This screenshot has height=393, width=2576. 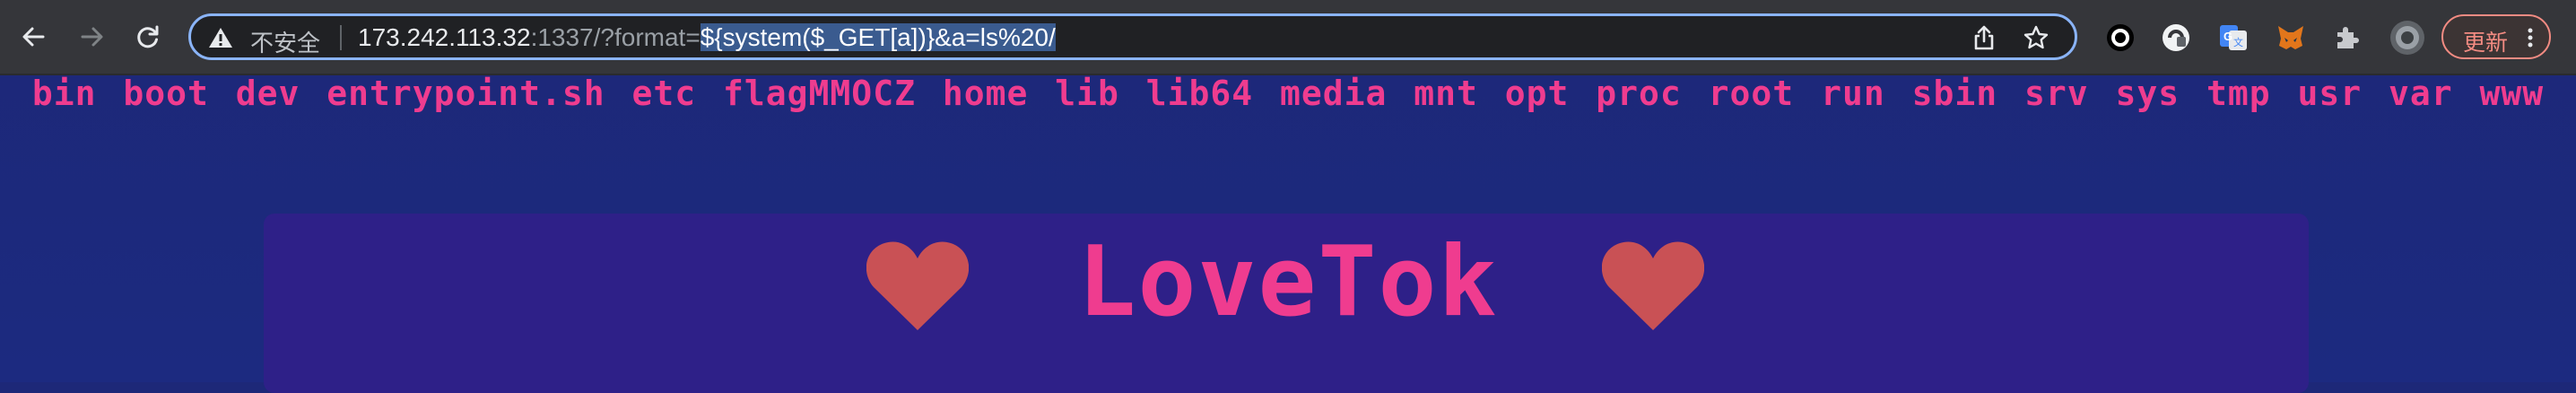 I want to click on update-button: 更新, so click(x=2496, y=36).